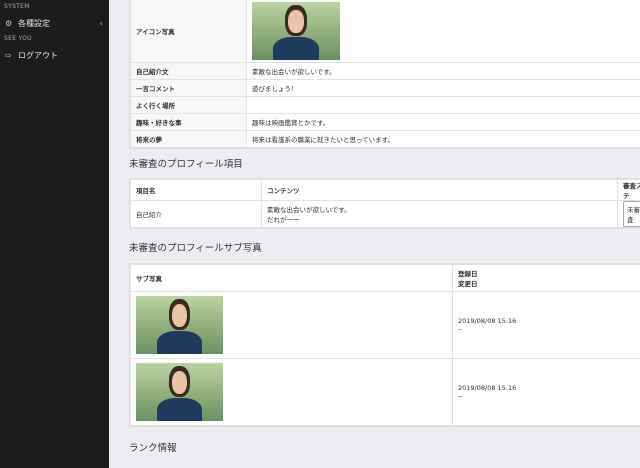 Image resolution: width=640 pixels, height=468 pixels. I want to click on table-row: 自己紹介文 素敵な出会いが欲しいです。, so click(385, 71).